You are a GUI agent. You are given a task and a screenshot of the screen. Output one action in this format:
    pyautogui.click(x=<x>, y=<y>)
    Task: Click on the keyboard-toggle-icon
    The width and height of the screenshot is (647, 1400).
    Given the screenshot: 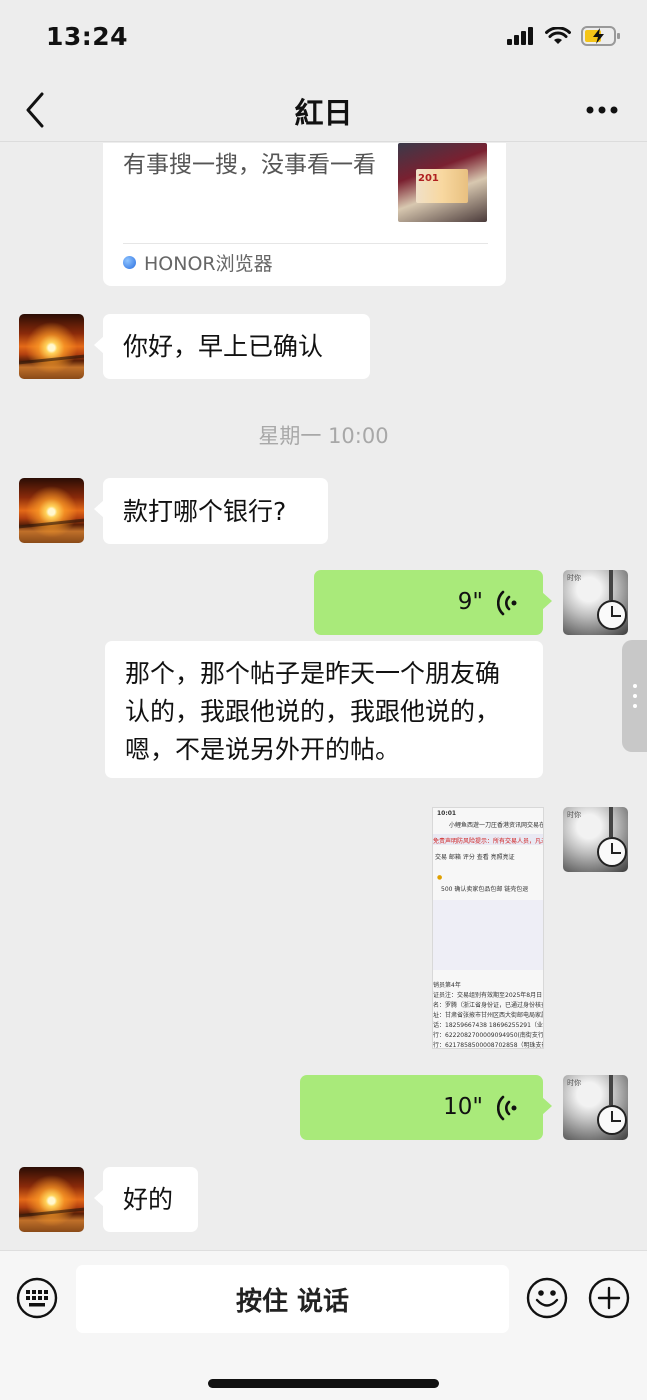 What is the action you would take?
    pyautogui.click(x=37, y=1298)
    